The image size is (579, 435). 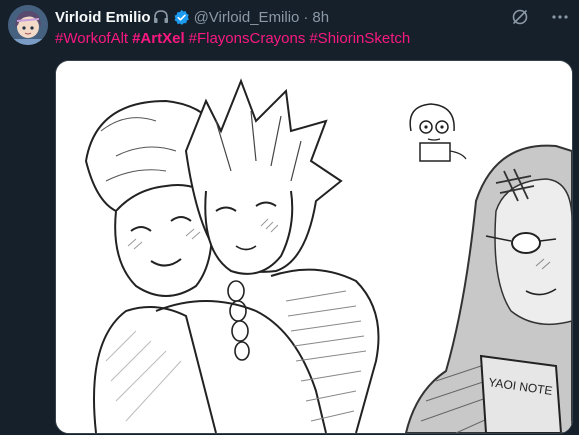 What do you see at coordinates (181, 17) in the screenshot?
I see `verified-badge-icon` at bounding box center [181, 17].